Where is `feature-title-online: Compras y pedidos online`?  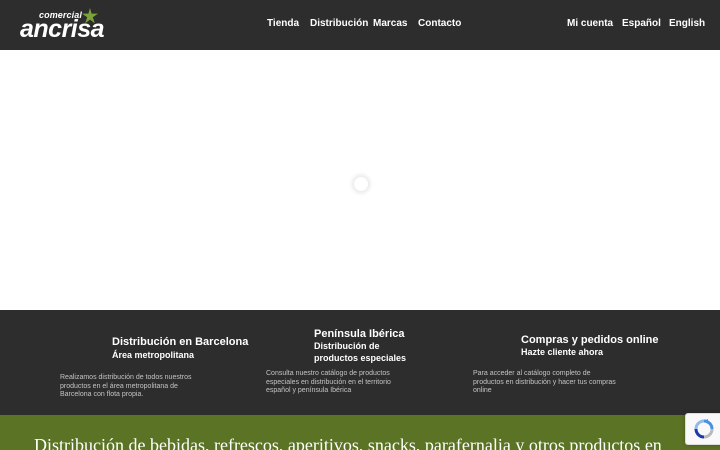
feature-title-online: Compras y pedidos online is located at coordinates (590, 340).